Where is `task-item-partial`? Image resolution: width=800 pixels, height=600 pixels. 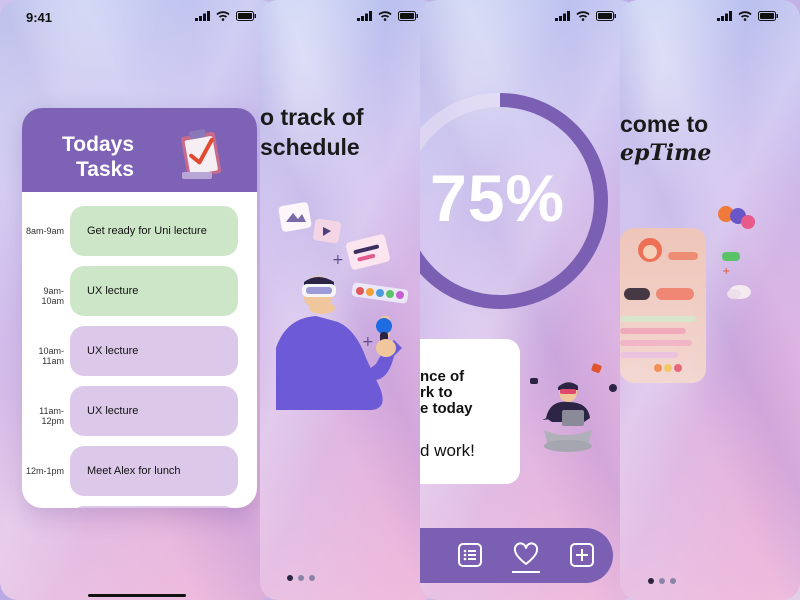 task-item-partial is located at coordinates (154, 507).